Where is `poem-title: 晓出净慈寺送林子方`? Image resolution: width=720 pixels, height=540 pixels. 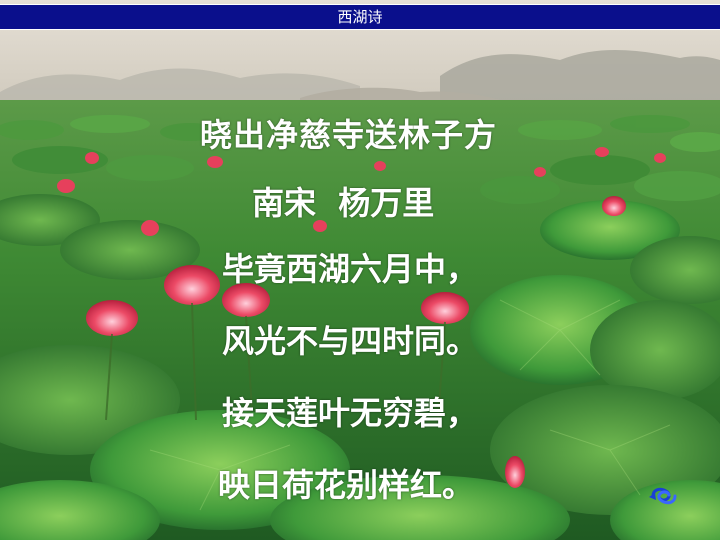
poem-title: 晓出净慈寺送林子方 is located at coordinates (349, 135).